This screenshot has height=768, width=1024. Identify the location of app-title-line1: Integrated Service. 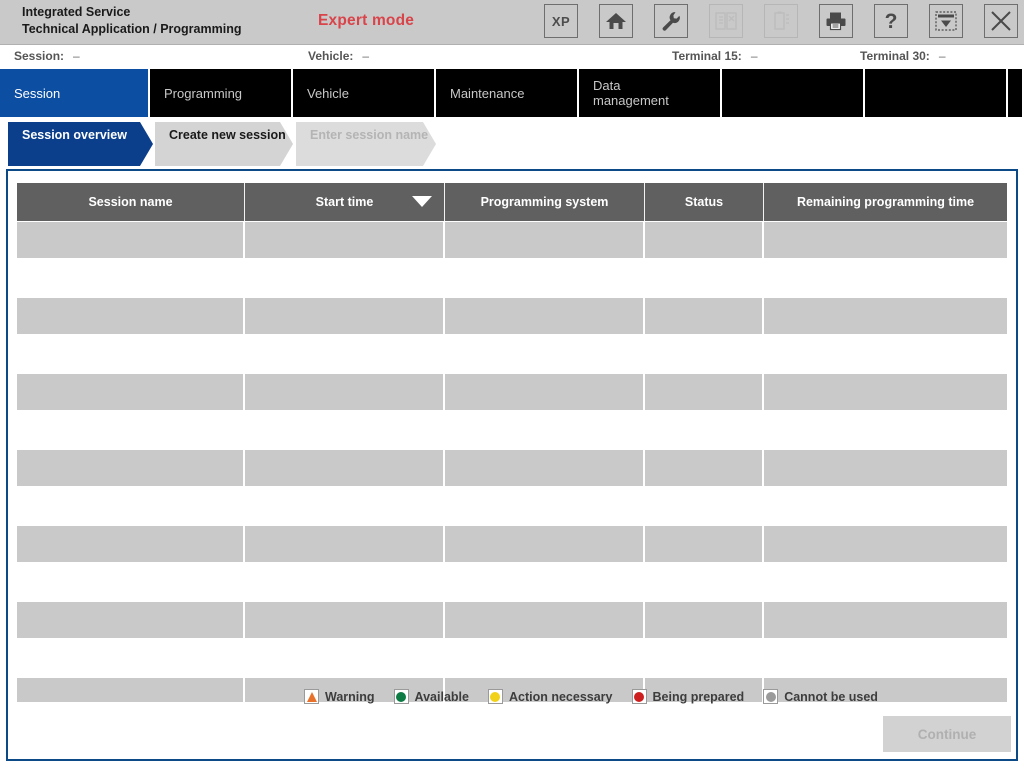
(76, 12).